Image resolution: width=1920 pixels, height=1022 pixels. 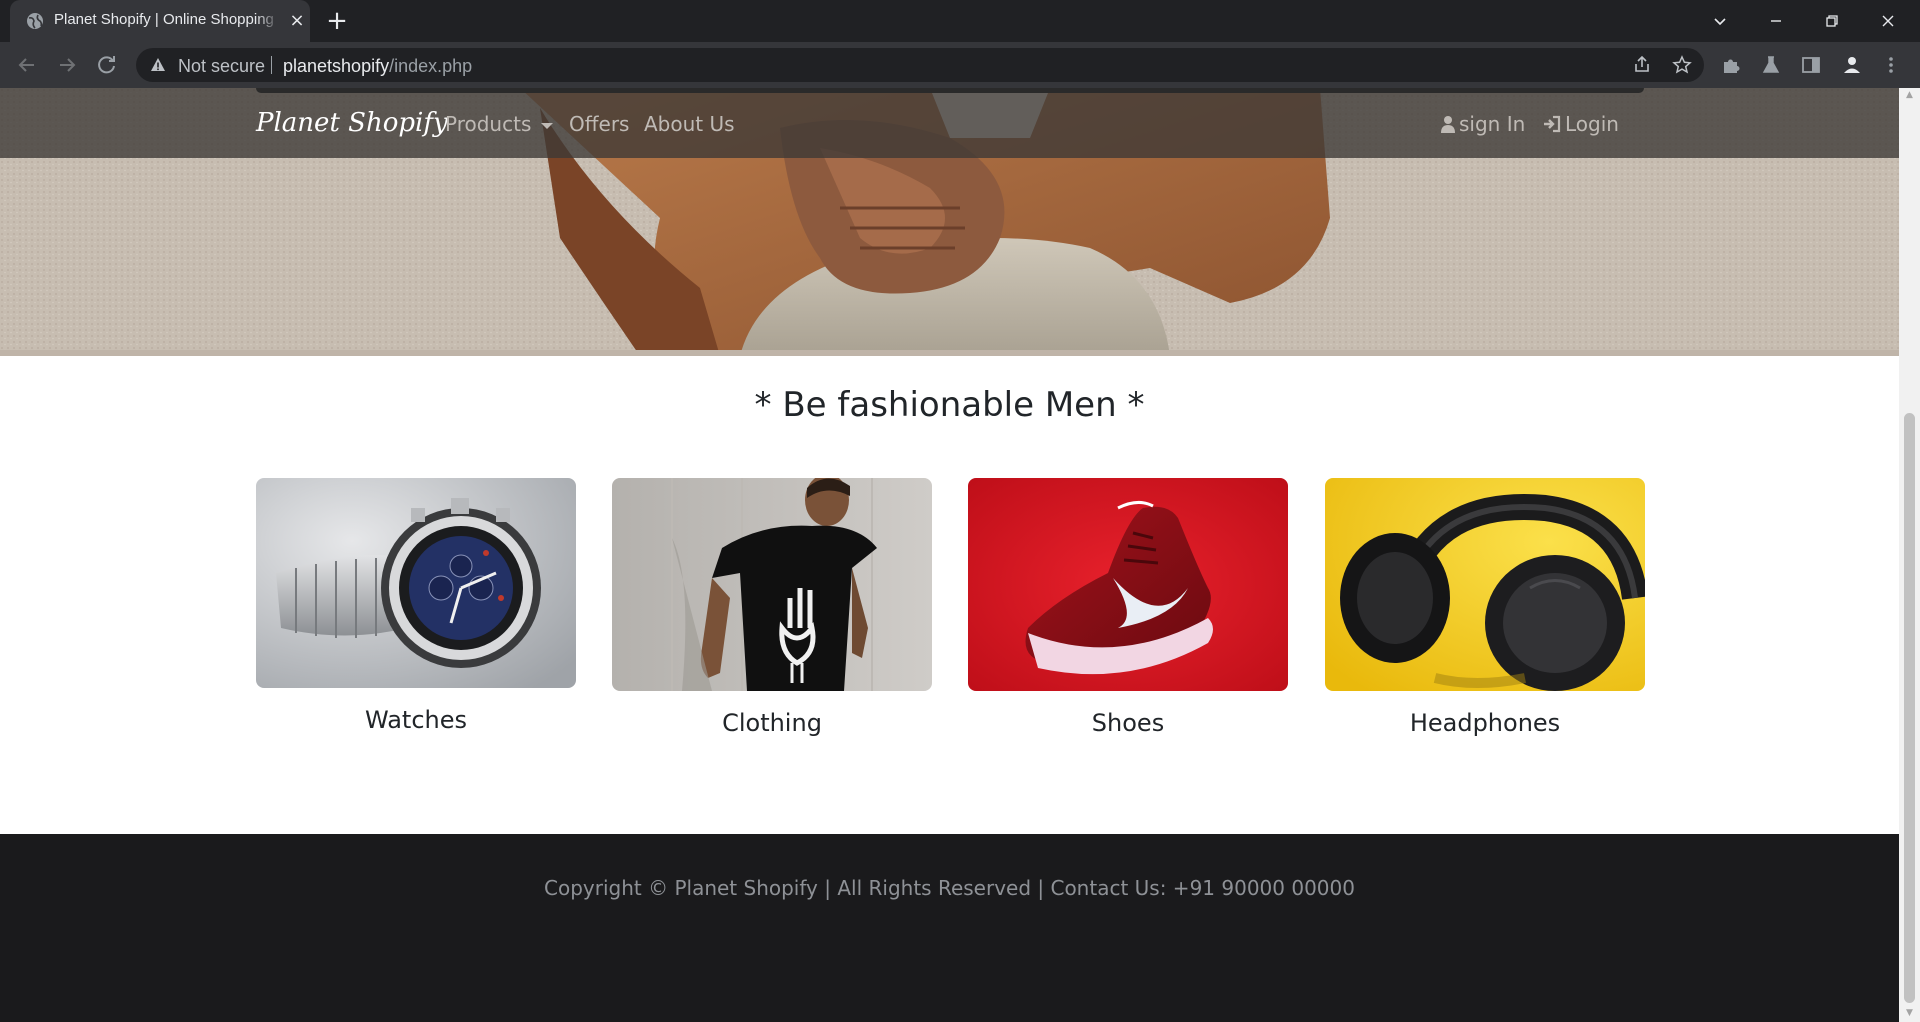 I want to click on signin-label: sign In, so click(x=1492, y=124).